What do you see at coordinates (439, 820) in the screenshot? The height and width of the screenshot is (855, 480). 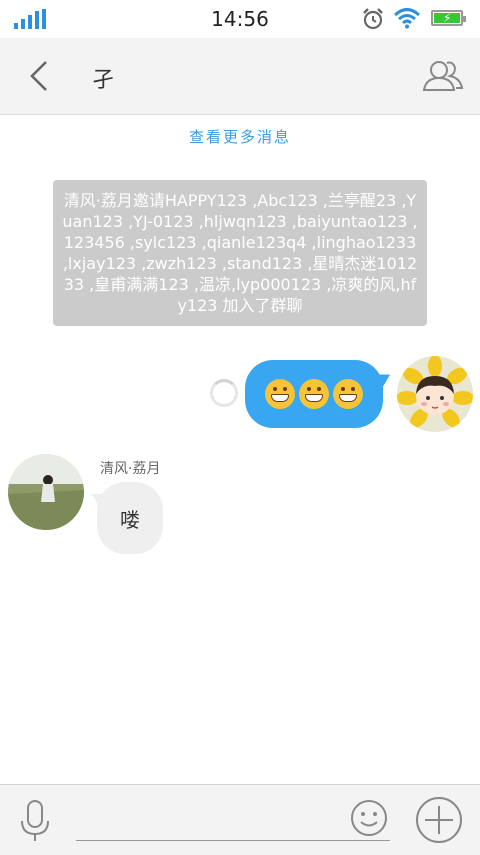 I see `add-attachment-icon` at bounding box center [439, 820].